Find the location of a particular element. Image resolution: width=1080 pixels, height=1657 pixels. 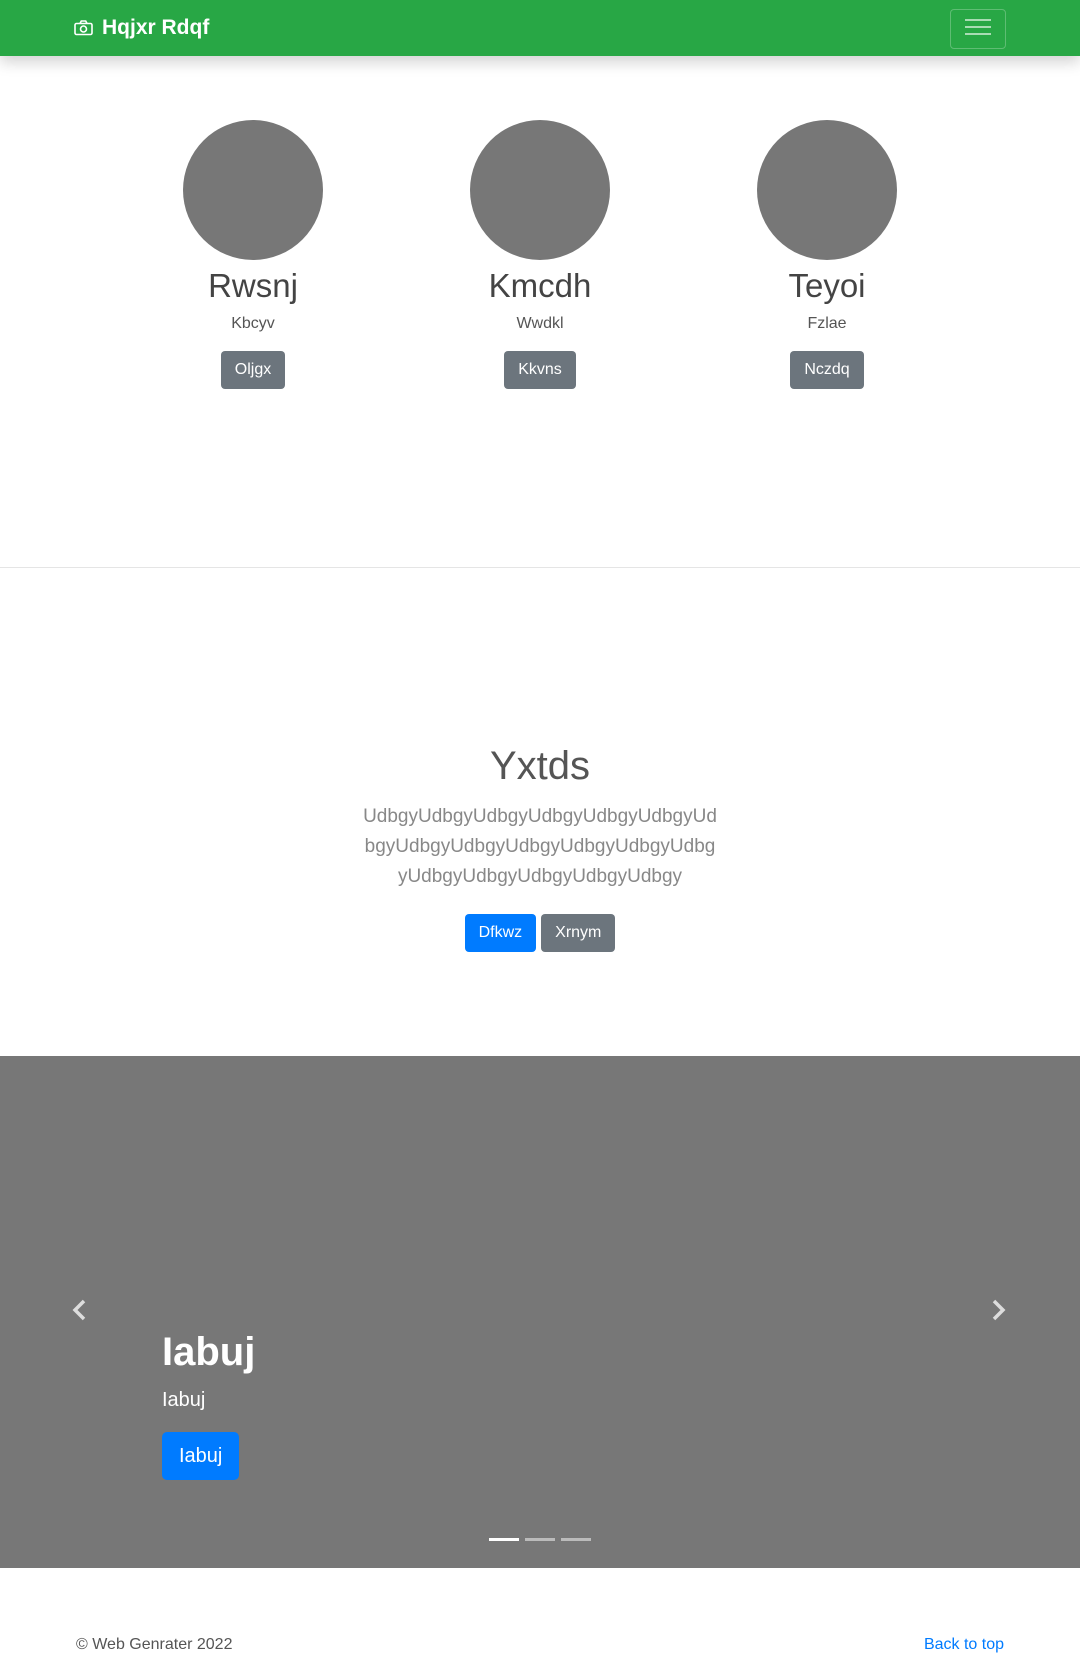

member-role: Fzlae is located at coordinates (827, 323).